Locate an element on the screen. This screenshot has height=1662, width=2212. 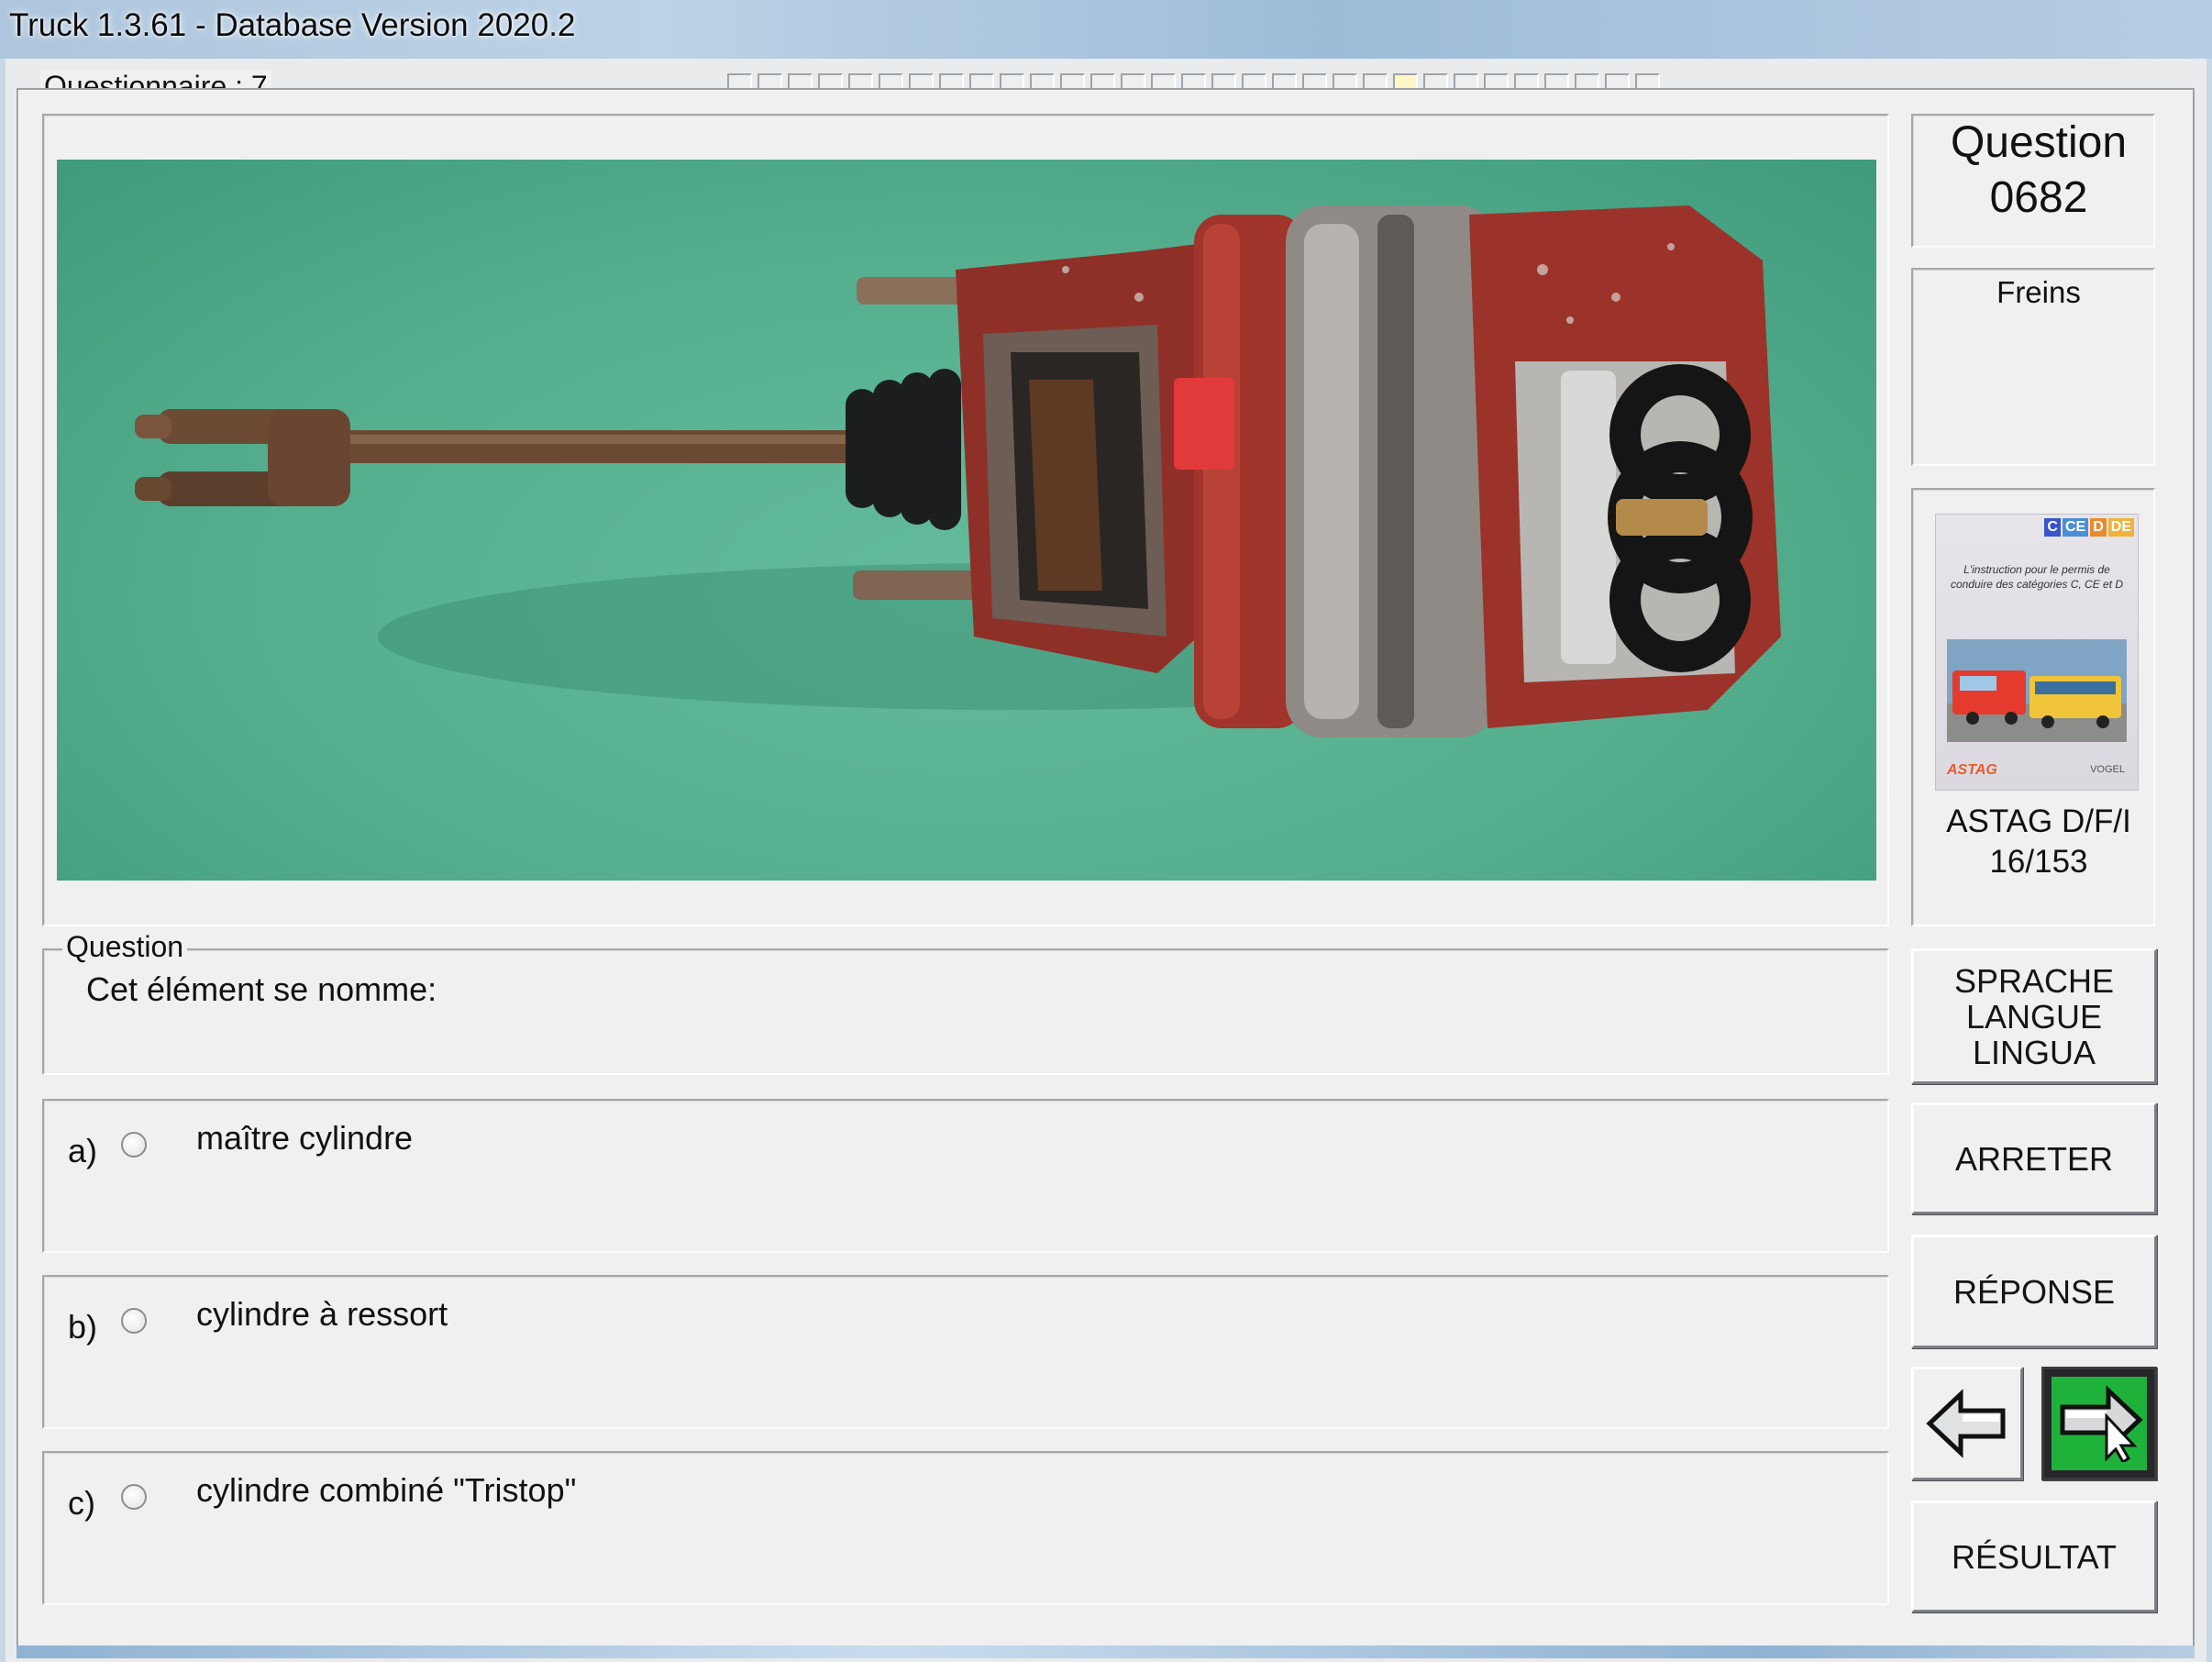
book-category-tags: C CE D DE is located at coordinates (2089, 527).